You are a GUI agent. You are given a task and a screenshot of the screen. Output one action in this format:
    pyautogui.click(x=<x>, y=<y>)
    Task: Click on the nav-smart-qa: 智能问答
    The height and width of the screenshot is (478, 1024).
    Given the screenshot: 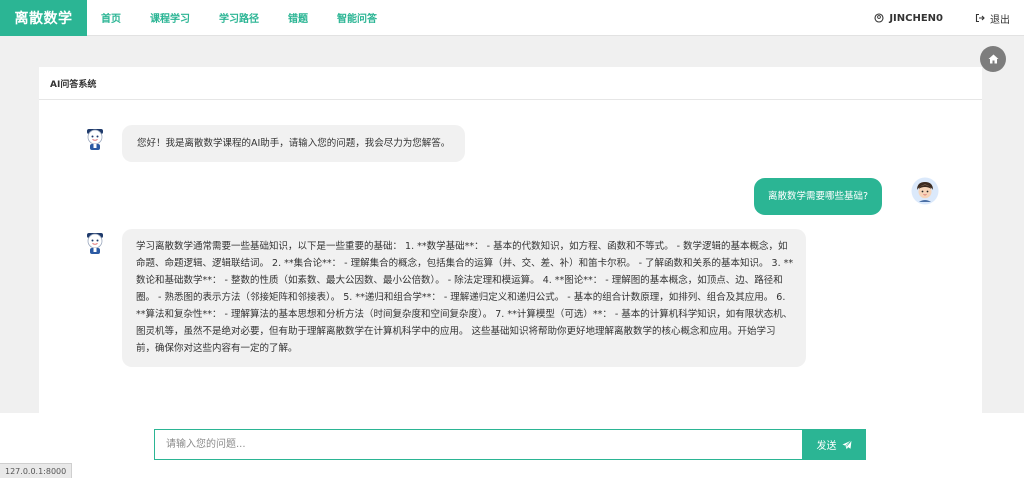 What is the action you would take?
    pyautogui.click(x=357, y=17)
    